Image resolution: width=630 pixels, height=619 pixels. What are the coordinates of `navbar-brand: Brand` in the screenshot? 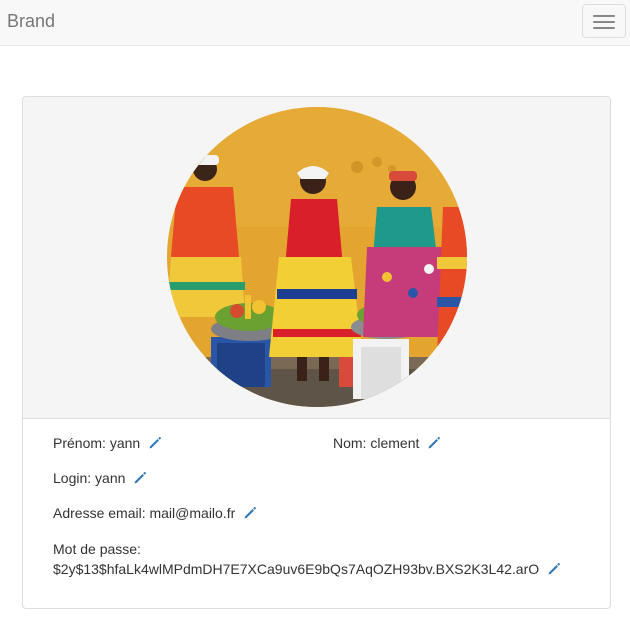 It's located at (31, 21).